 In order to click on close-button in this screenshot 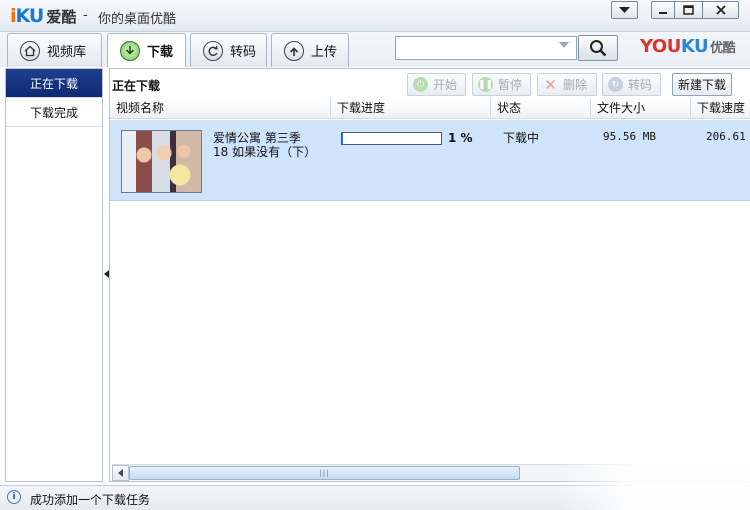, I will do `click(721, 10)`.